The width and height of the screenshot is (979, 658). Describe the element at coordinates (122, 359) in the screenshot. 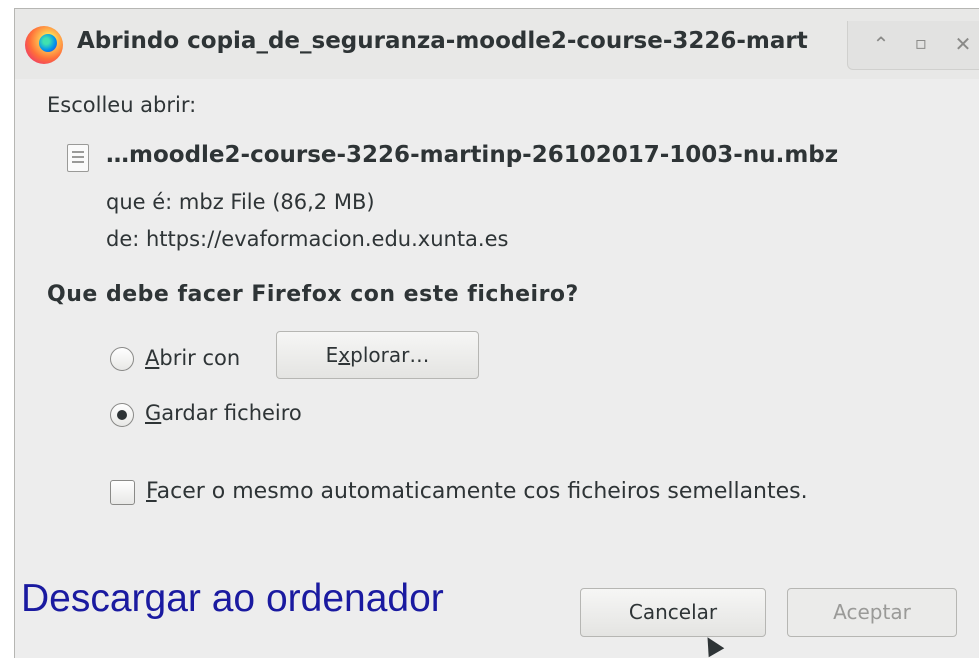

I see `open-with-radio` at that location.